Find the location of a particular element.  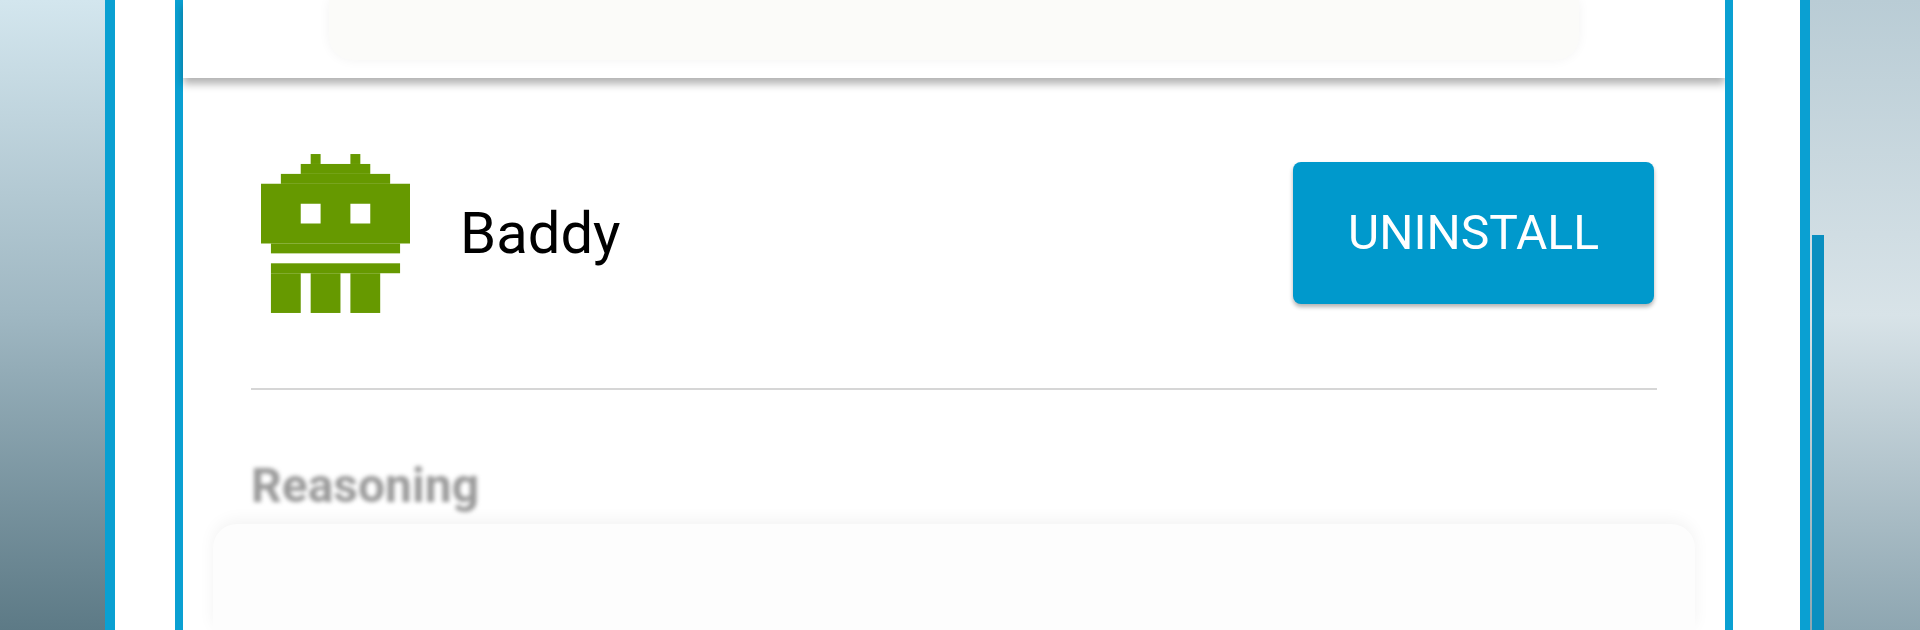

robot-icon is located at coordinates (335, 233).